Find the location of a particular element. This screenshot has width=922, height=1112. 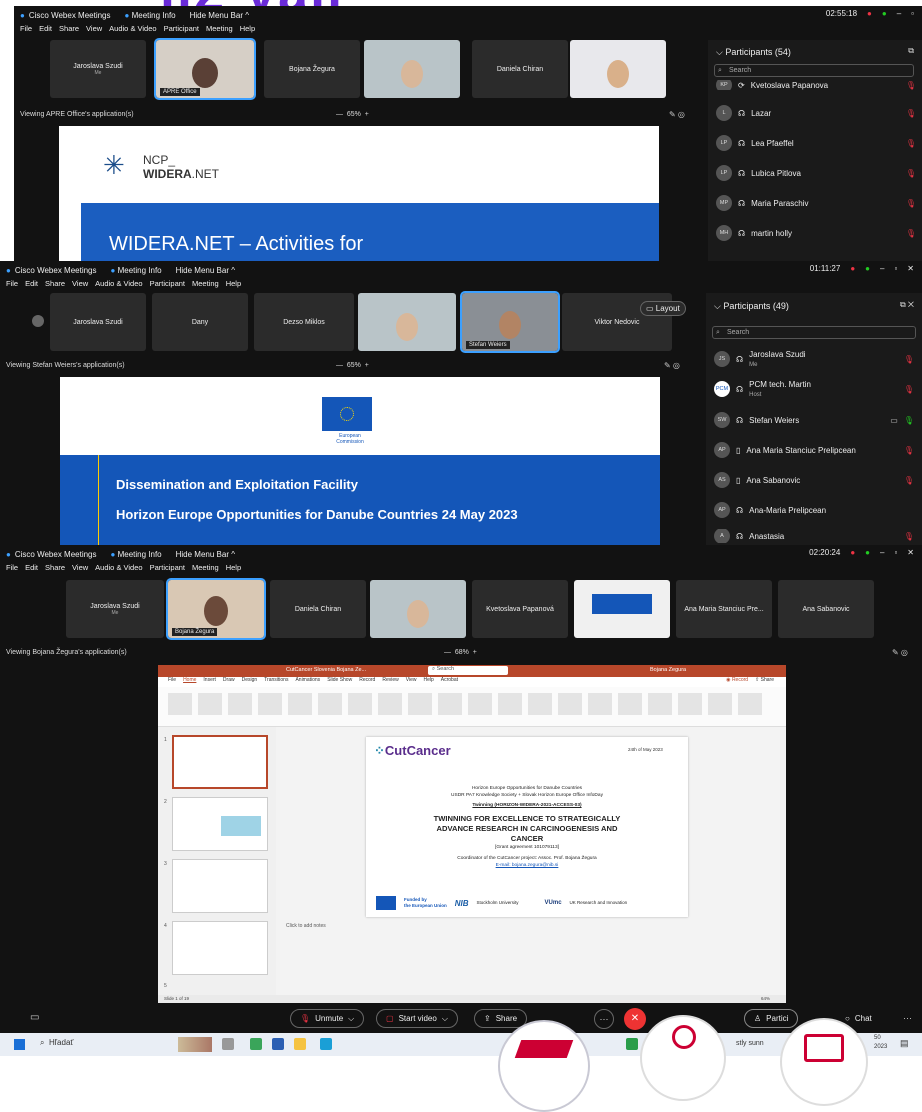

share-button: ⇪ Share is located at coordinates (501, 1018).